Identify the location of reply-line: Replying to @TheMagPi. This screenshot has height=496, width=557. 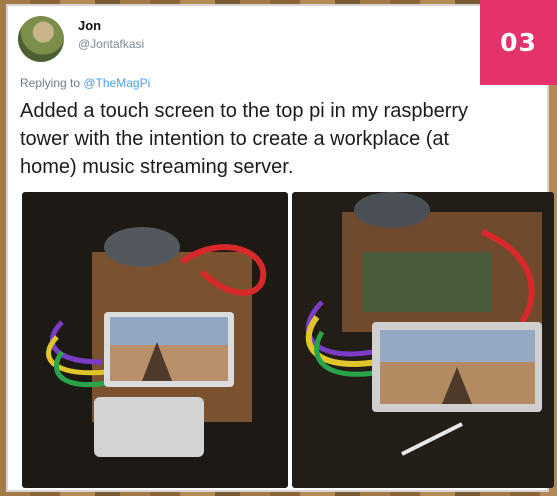
(85, 83).